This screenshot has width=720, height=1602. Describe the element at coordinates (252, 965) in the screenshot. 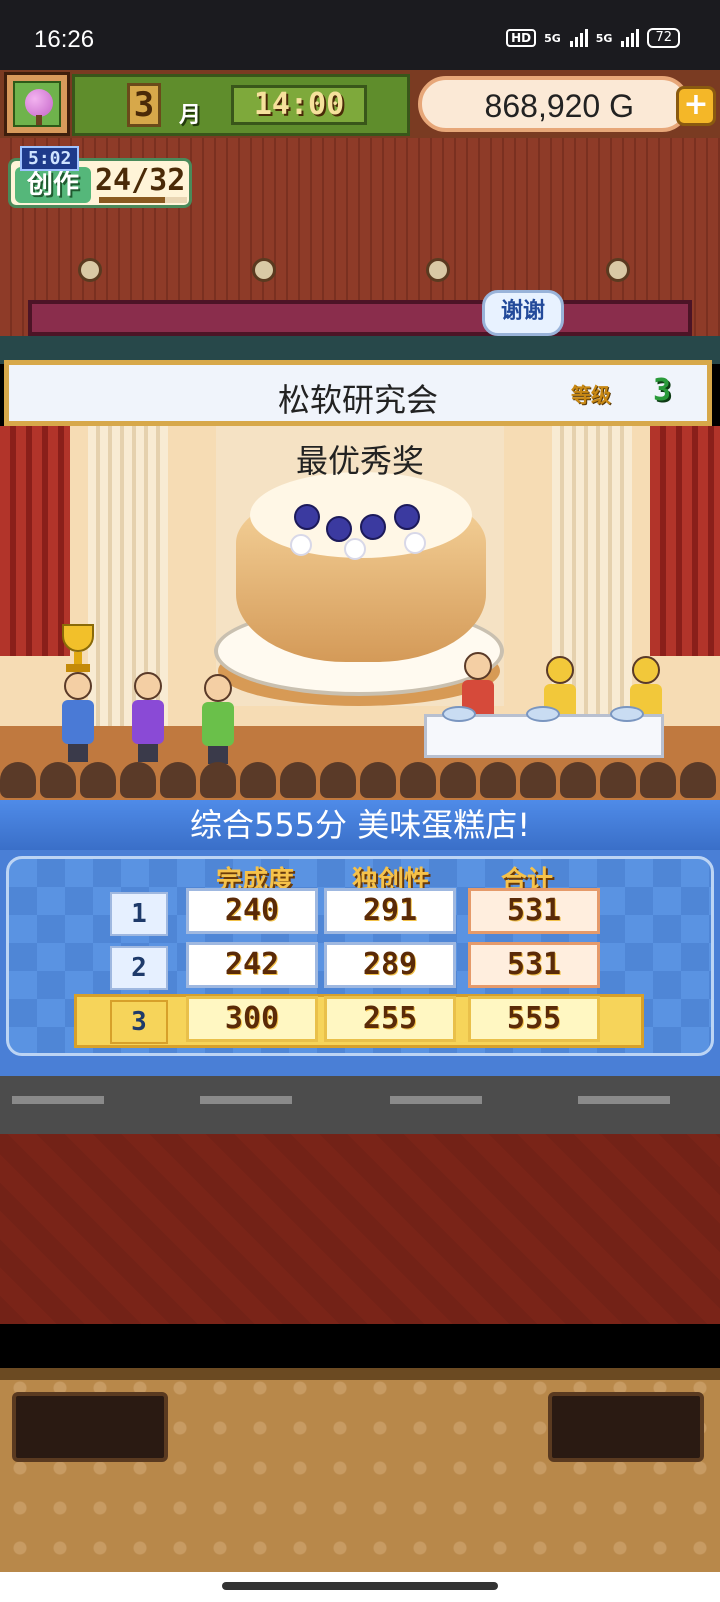

I see `score-cell-completion: 242` at that location.